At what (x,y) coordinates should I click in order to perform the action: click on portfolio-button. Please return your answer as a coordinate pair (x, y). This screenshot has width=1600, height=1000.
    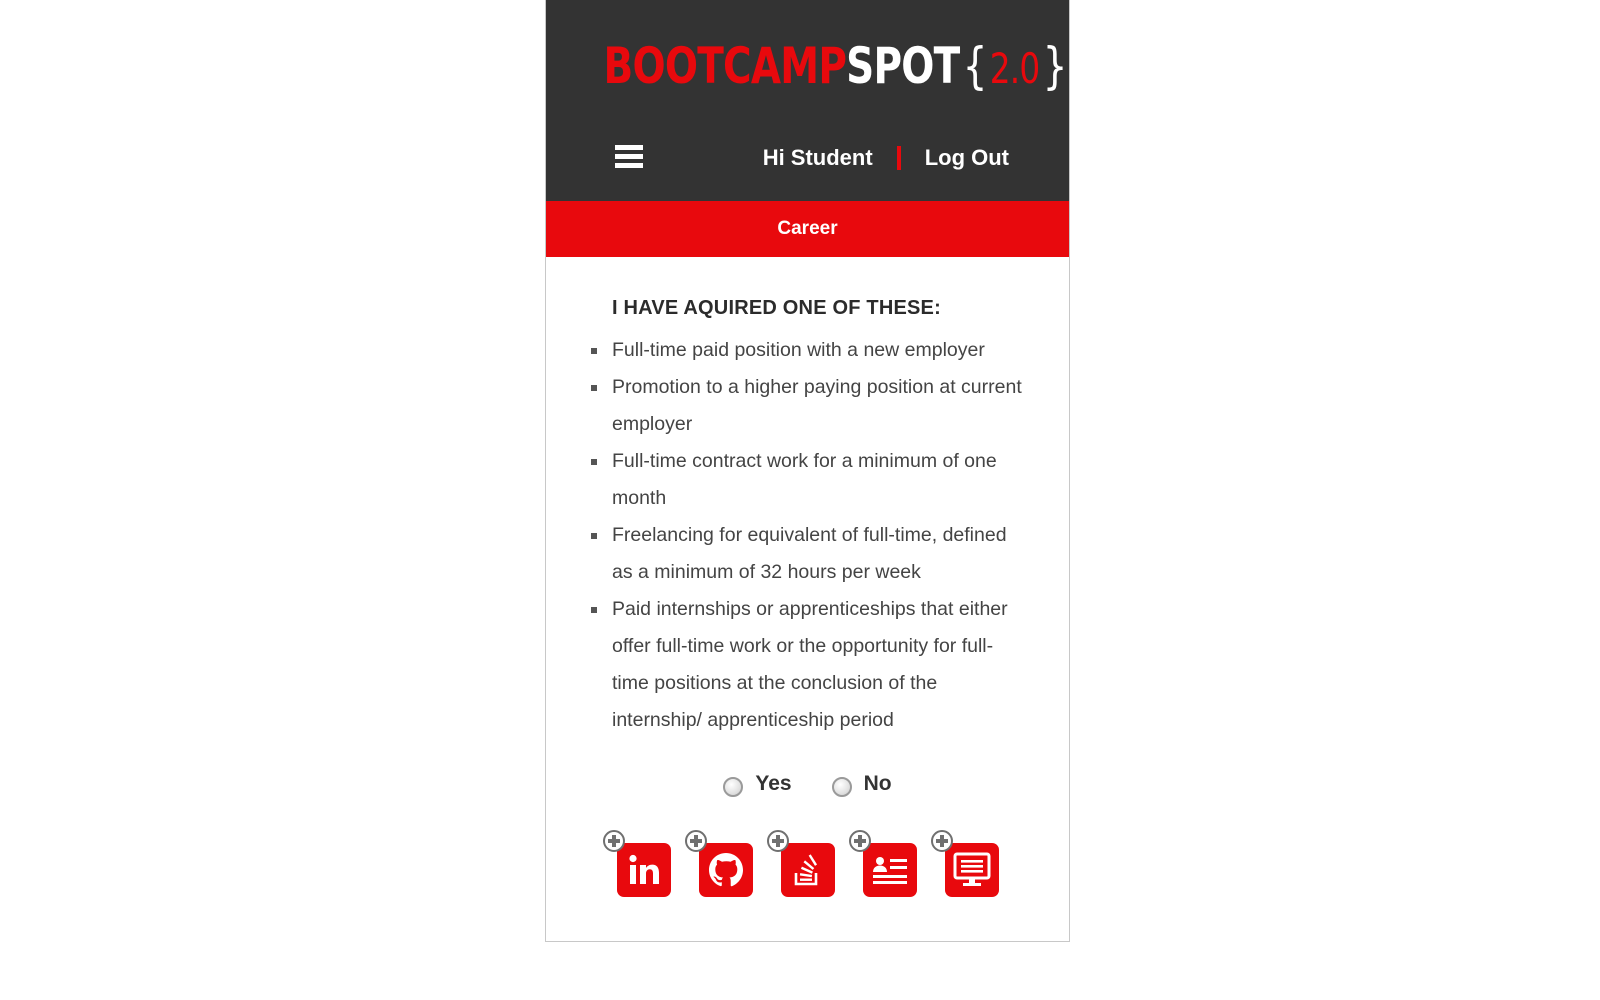
    Looking at the image, I should click on (964, 863).